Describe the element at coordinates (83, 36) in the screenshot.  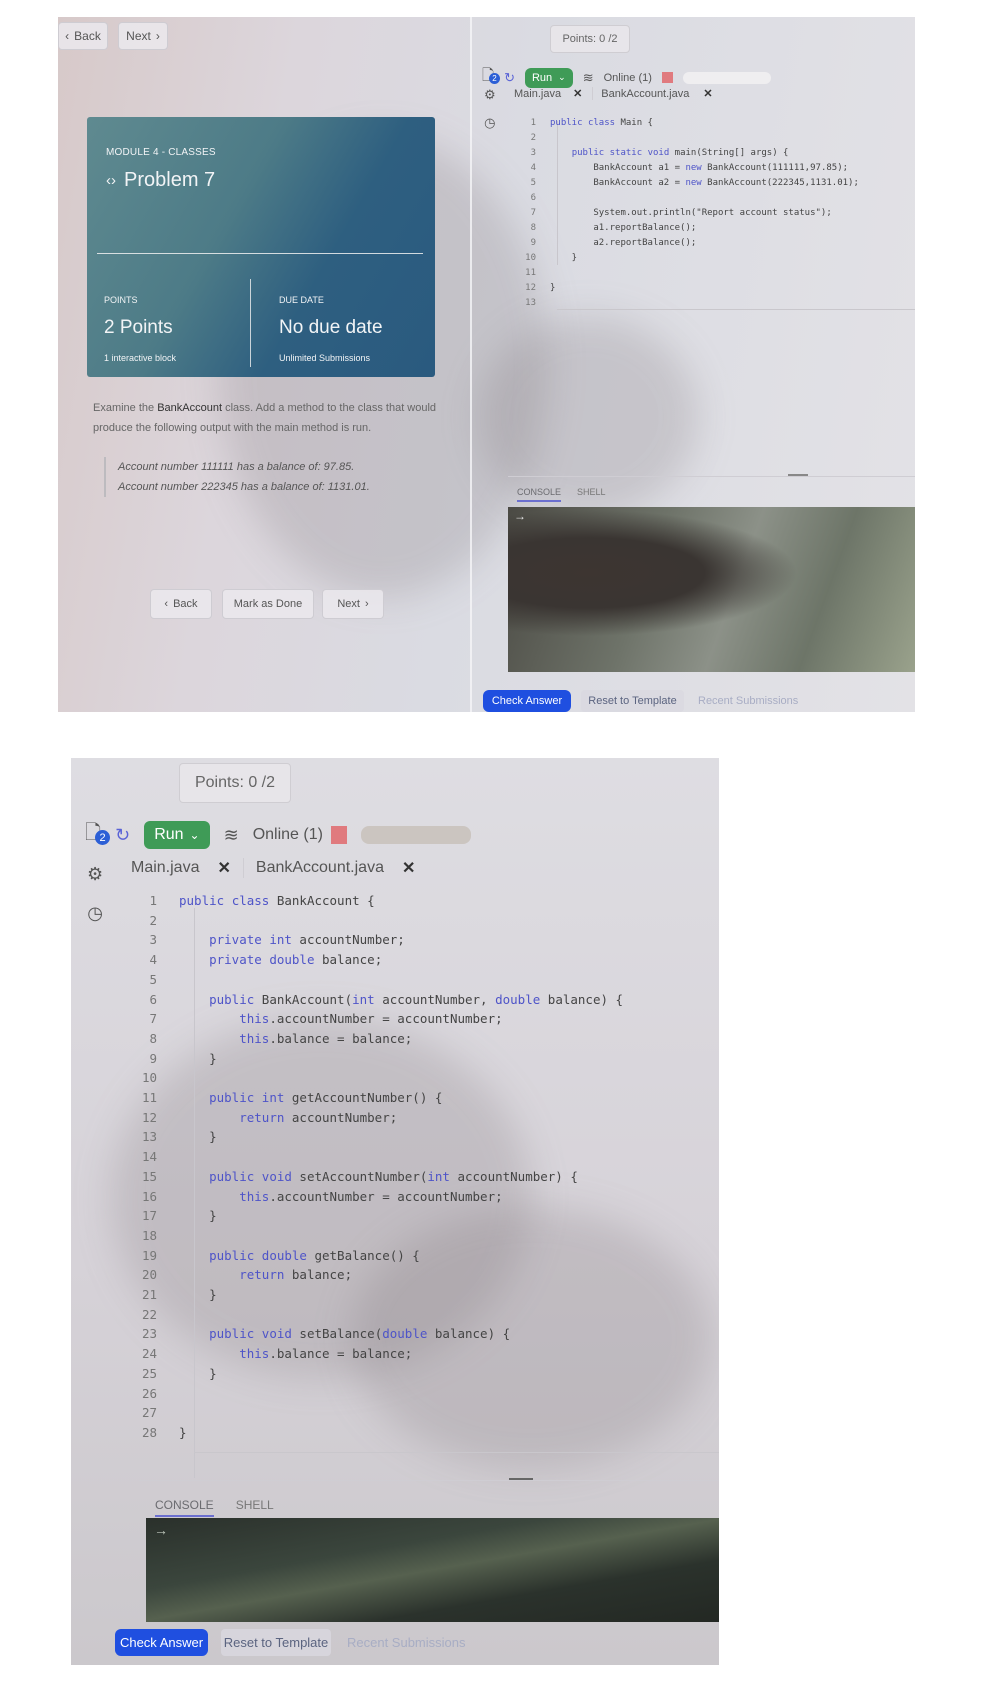
I see `back-button: ‹ Back` at that location.